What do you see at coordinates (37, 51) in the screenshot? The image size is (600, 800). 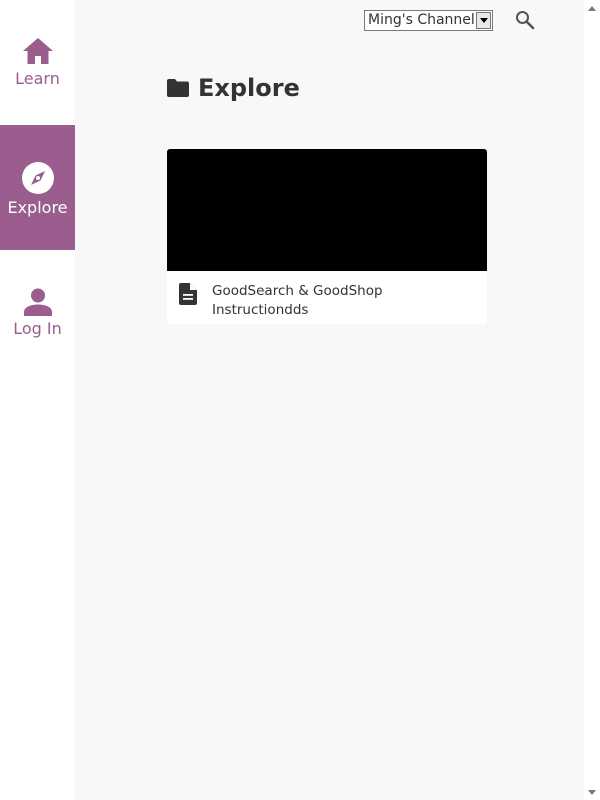 I see `home-icon` at bounding box center [37, 51].